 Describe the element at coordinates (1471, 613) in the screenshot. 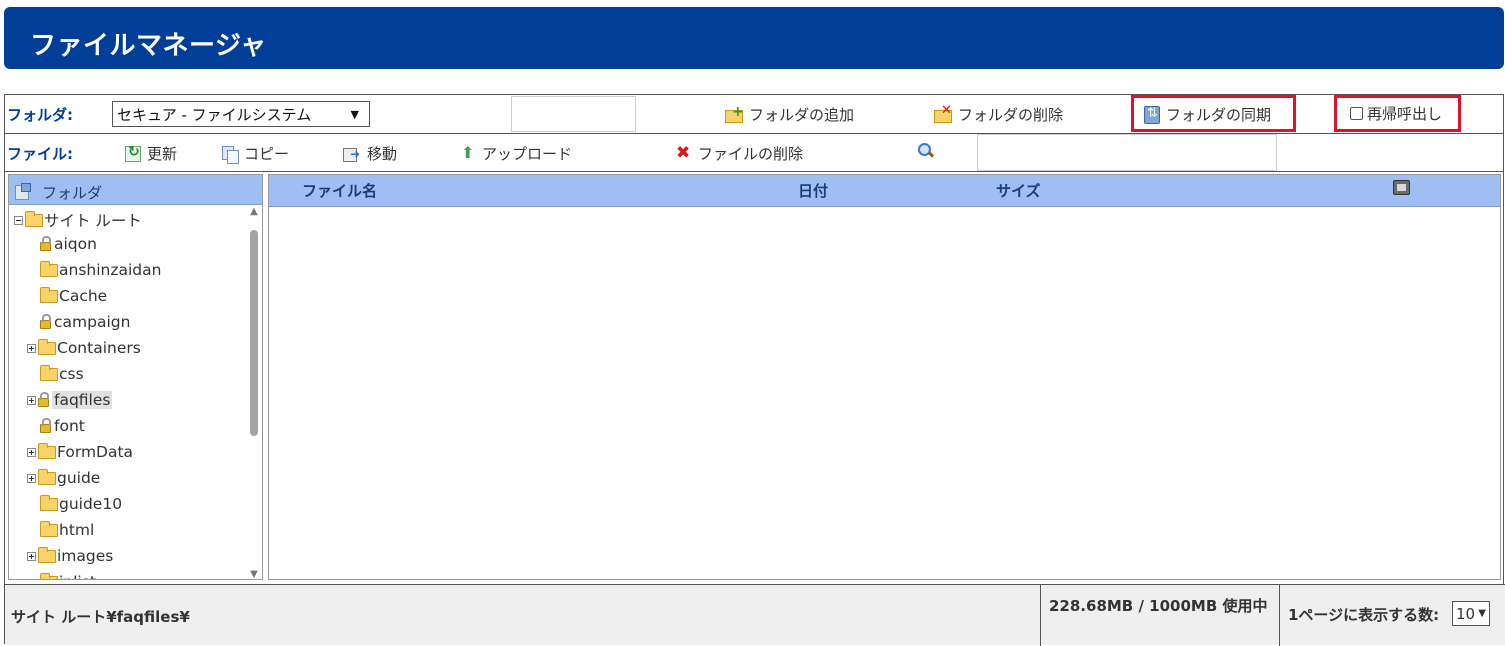

I see `per-page-select: 10 ▼` at that location.